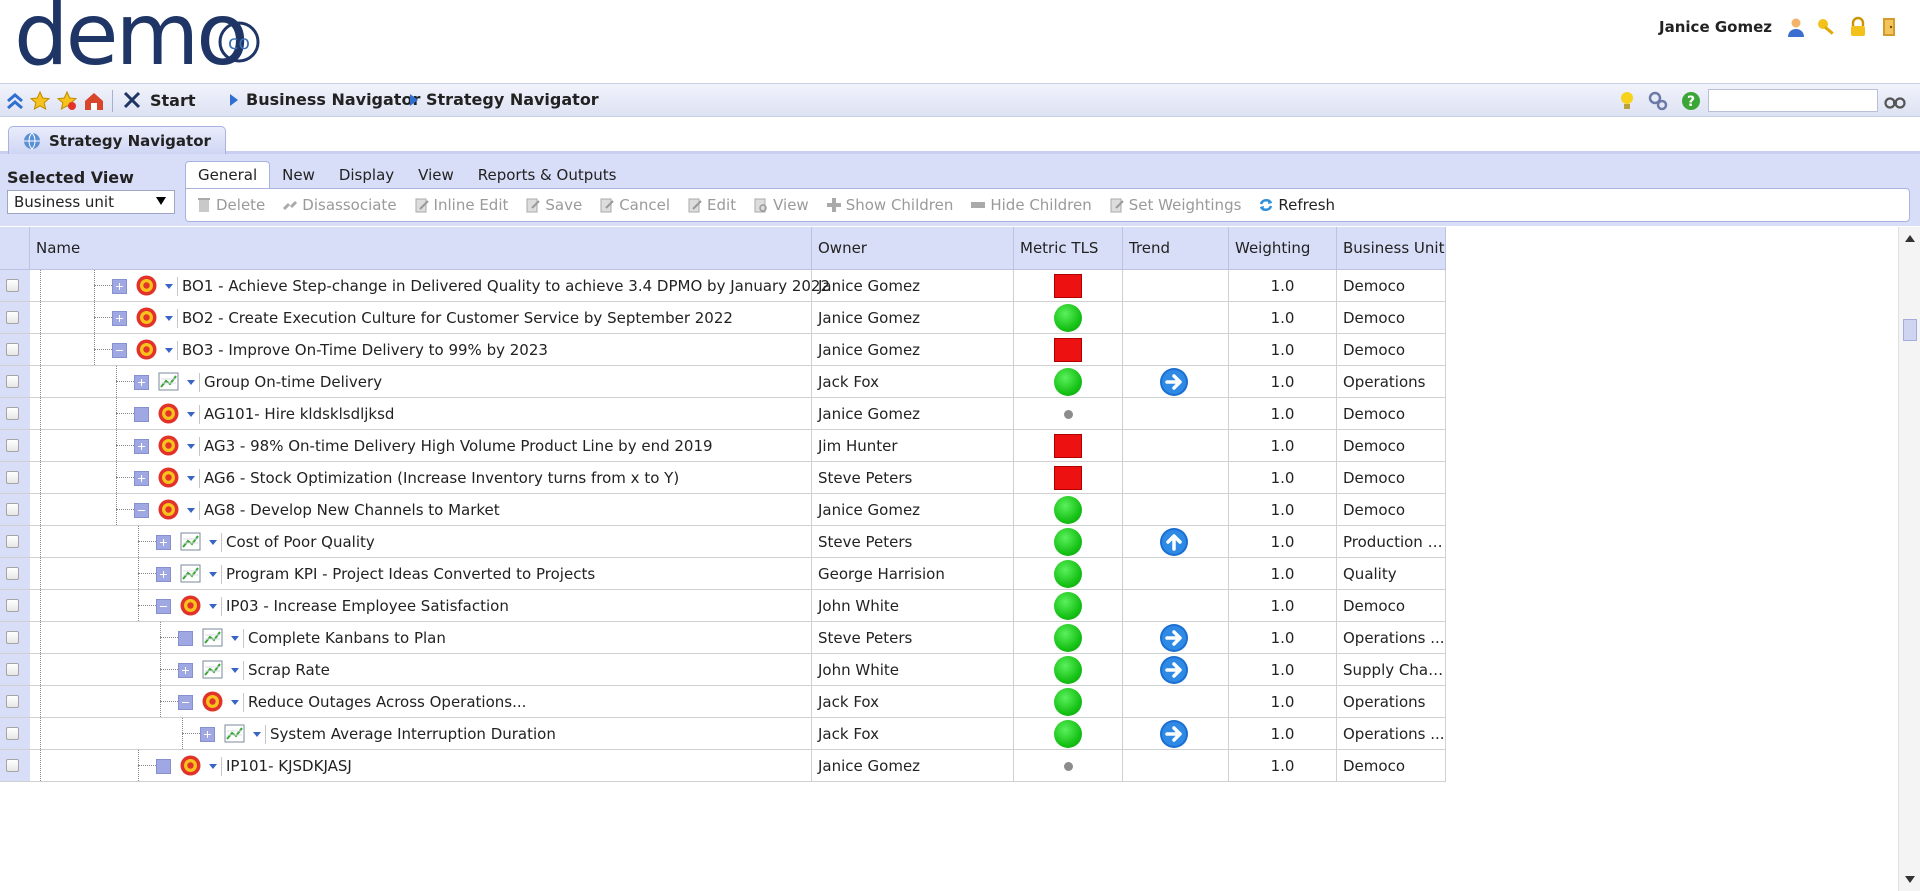  I want to click on hide-children-button: Hide Children, so click(1031, 205).